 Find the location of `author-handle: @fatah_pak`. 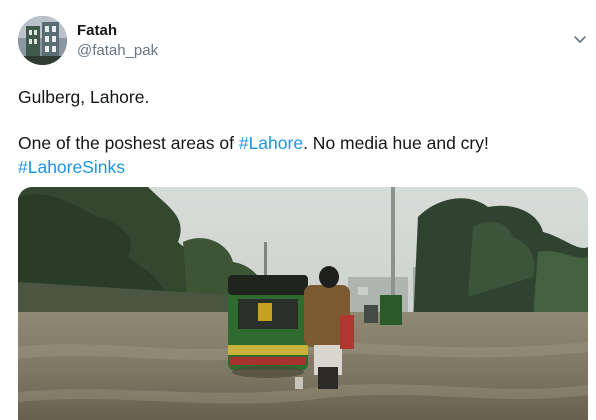

author-handle: @fatah_pak is located at coordinates (117, 51).